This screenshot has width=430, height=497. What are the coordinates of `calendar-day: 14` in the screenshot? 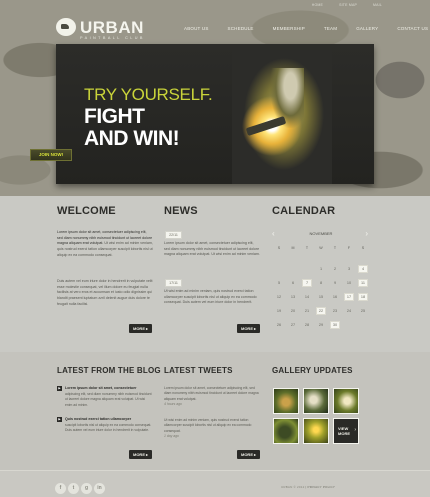 It's located at (307, 297).